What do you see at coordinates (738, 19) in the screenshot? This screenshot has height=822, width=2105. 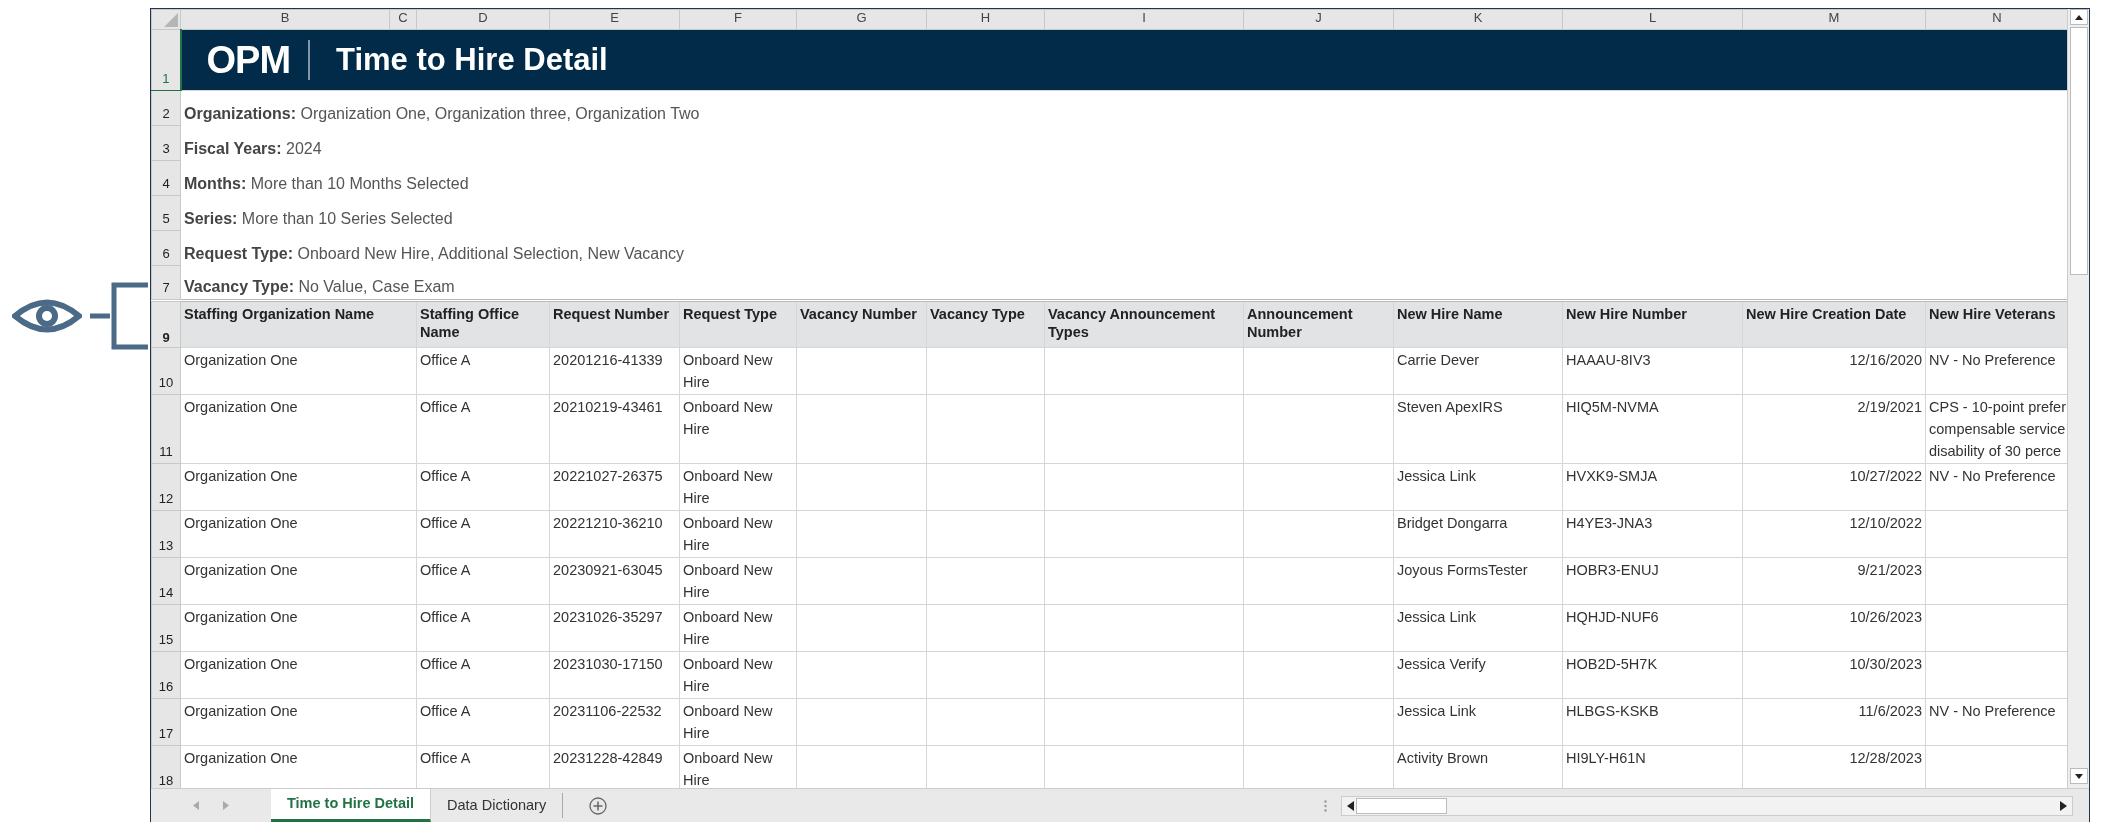 I see `column-letter: F` at bounding box center [738, 19].